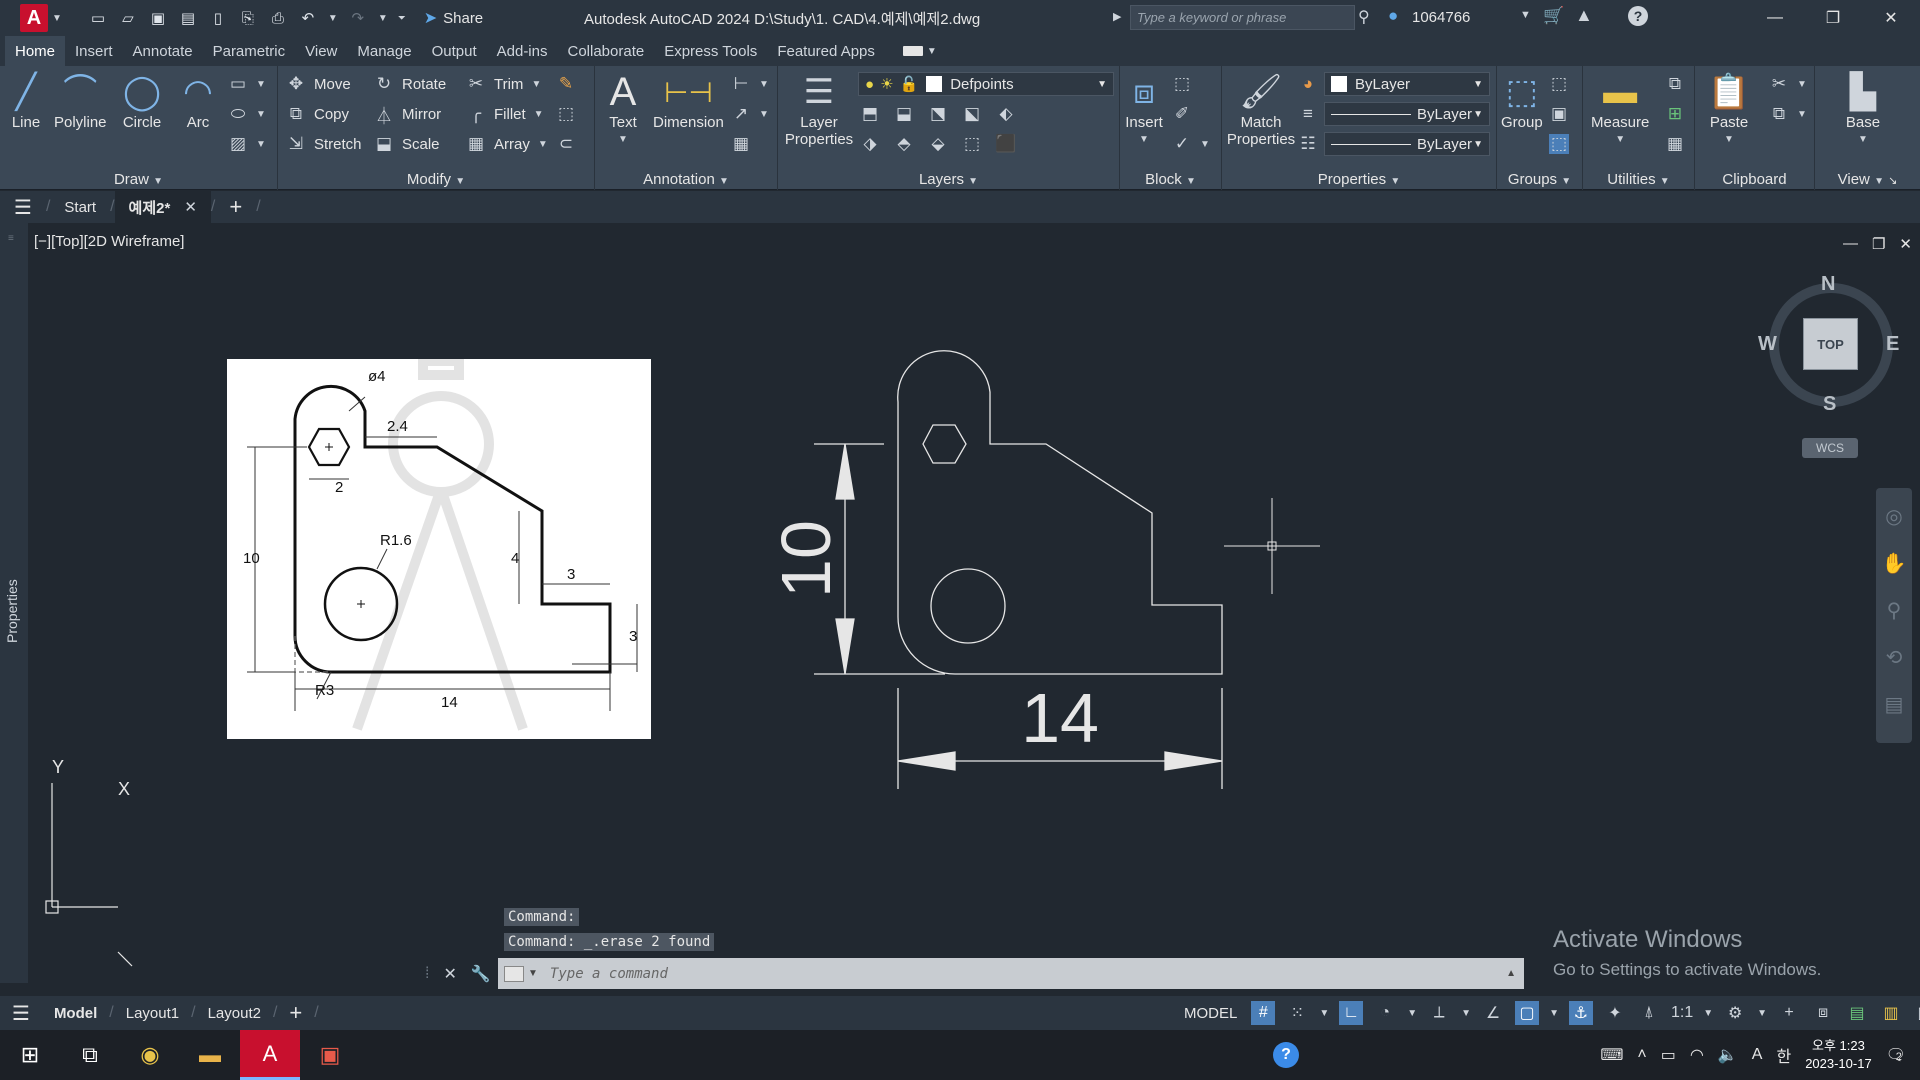  I want to click on tab-manage: Manage, so click(384, 51).